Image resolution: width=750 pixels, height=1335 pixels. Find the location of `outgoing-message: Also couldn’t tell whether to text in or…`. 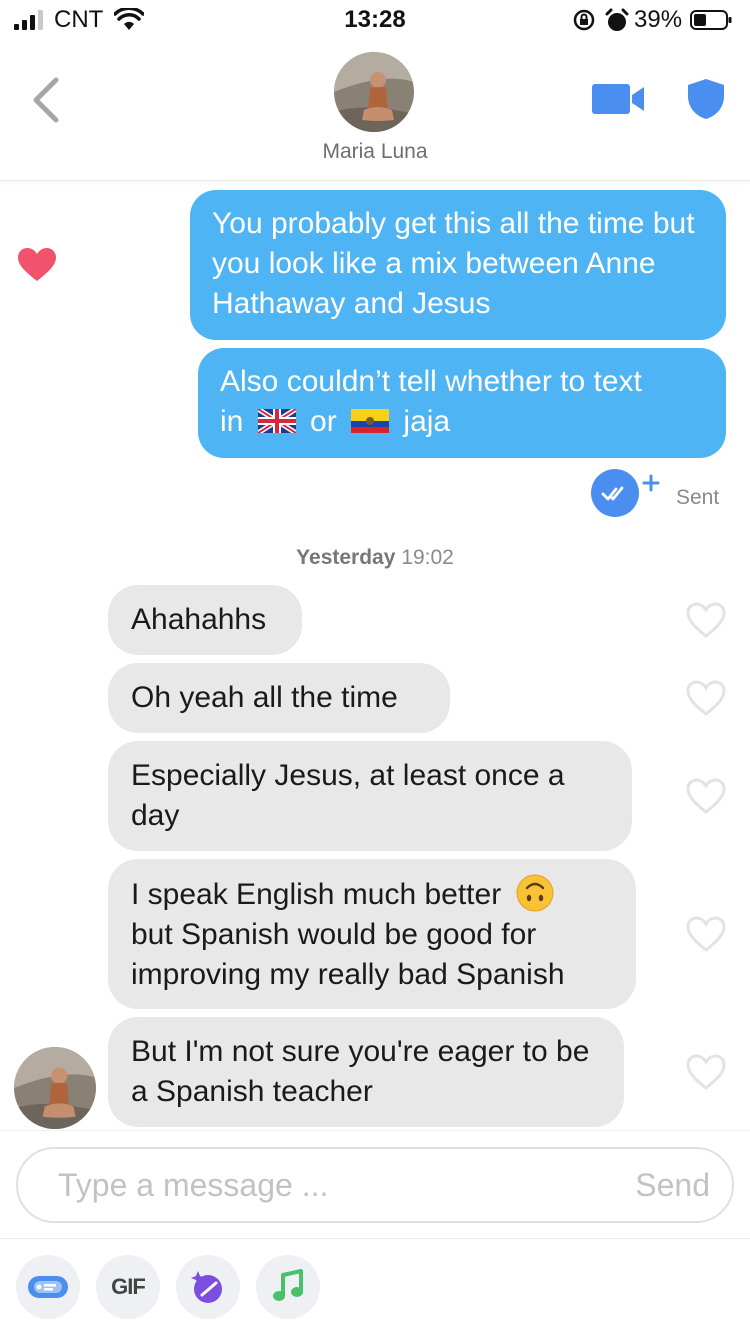

outgoing-message: Also couldn’t tell whether to text in or… is located at coordinates (462, 403).